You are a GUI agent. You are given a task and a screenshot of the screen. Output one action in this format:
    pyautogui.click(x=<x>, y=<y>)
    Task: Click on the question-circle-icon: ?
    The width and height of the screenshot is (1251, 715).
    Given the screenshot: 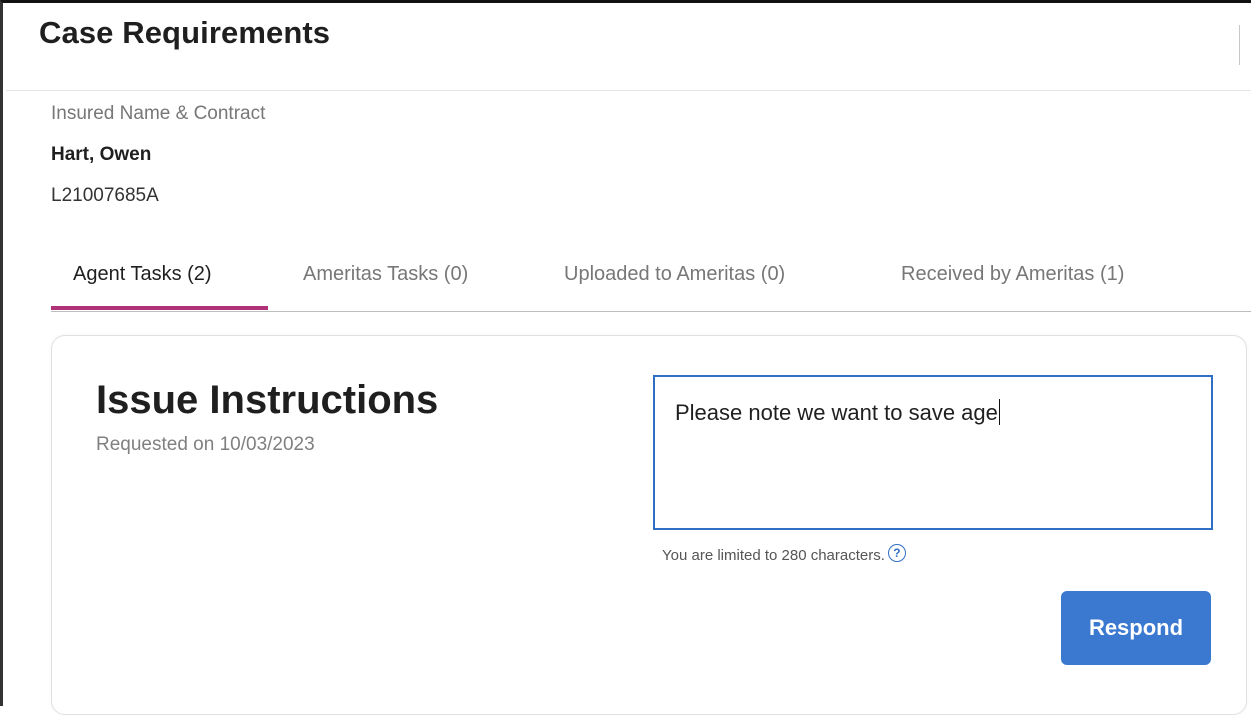 What is the action you would take?
    pyautogui.click(x=896, y=553)
    